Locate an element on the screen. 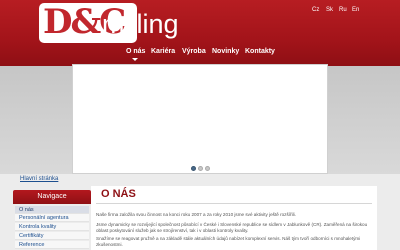 The height and width of the screenshot is (250, 400). breadcrumb-home: Hlavní stránka is located at coordinates (39, 179).